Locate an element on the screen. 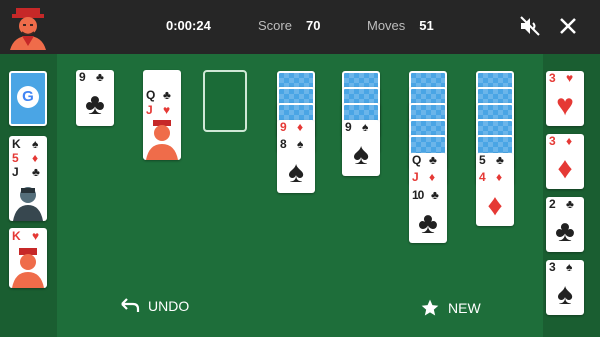  card-rank: 10 is located at coordinates (418, 195).